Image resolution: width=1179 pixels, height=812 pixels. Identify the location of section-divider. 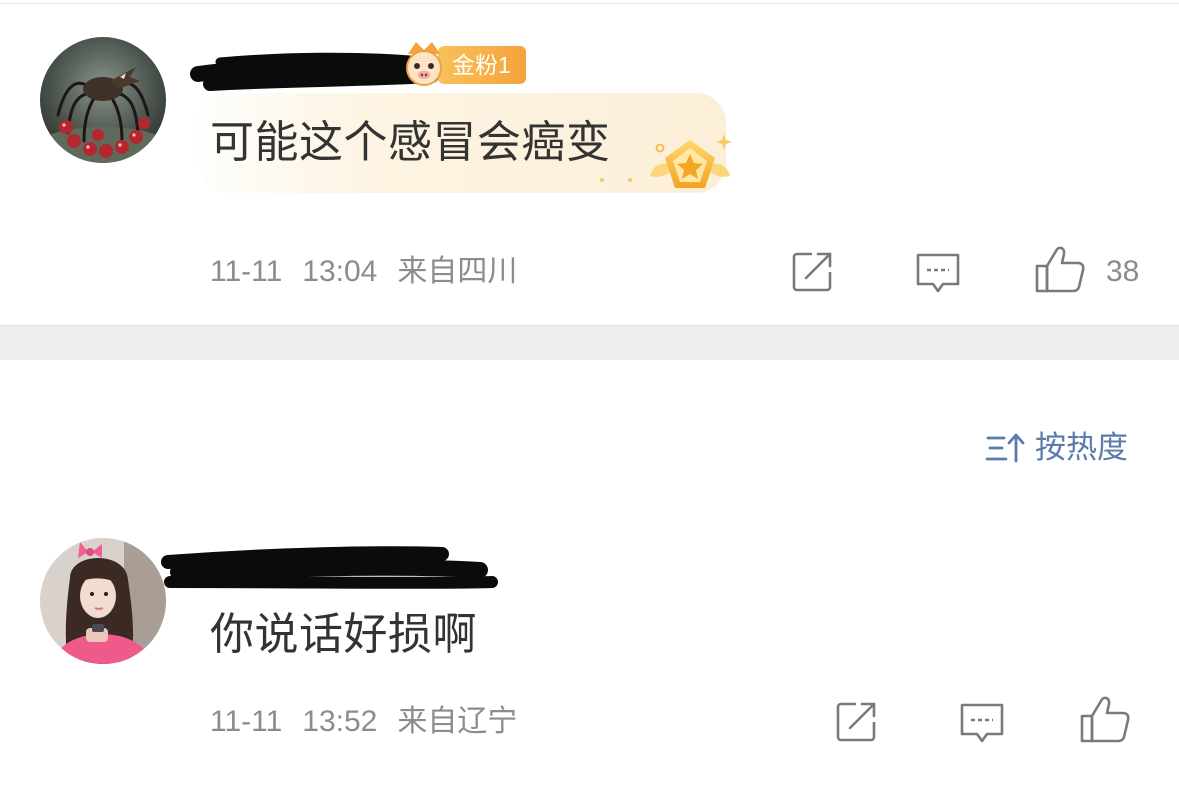
(589, 342).